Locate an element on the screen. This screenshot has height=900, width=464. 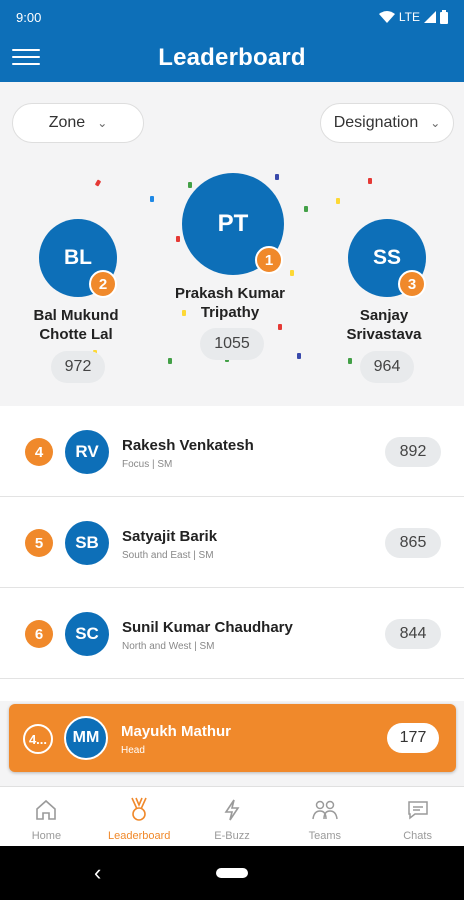
avatar: MM is located at coordinates (86, 738).